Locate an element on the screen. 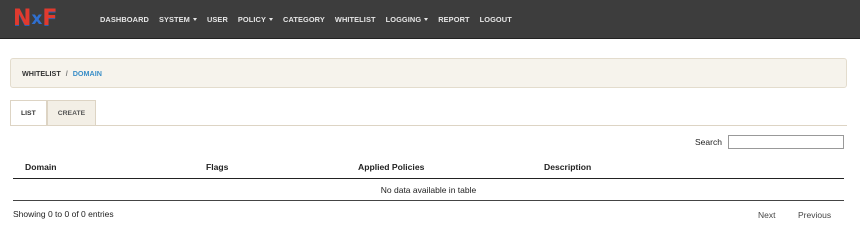 The width and height of the screenshot is (860, 243). nav-item-logout: LOGOUT is located at coordinates (496, 19).